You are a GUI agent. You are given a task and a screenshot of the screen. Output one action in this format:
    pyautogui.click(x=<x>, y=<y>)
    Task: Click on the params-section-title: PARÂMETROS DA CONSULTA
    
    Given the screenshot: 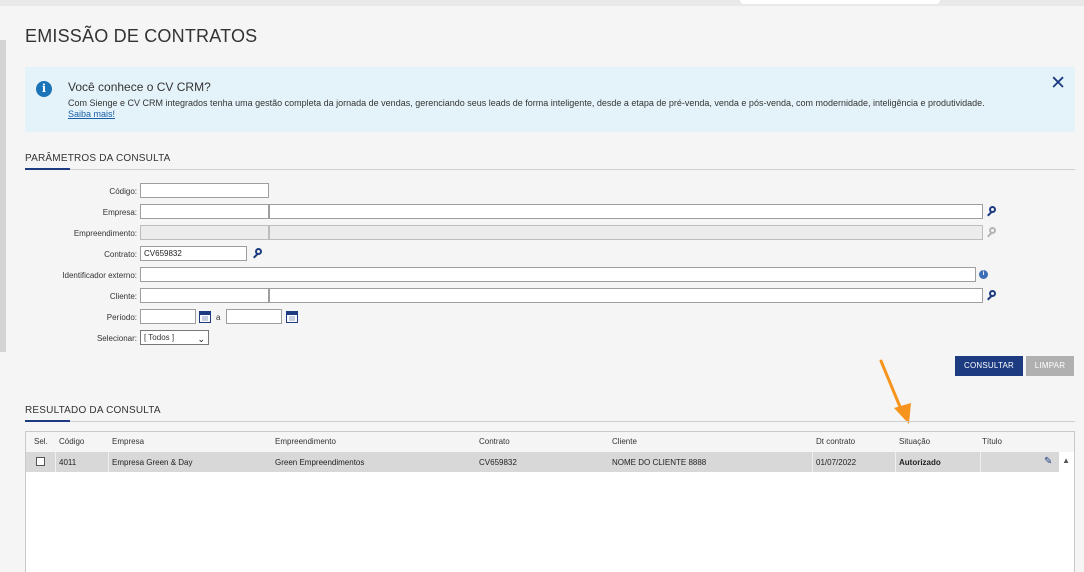 What is the action you would take?
    pyautogui.click(x=98, y=158)
    